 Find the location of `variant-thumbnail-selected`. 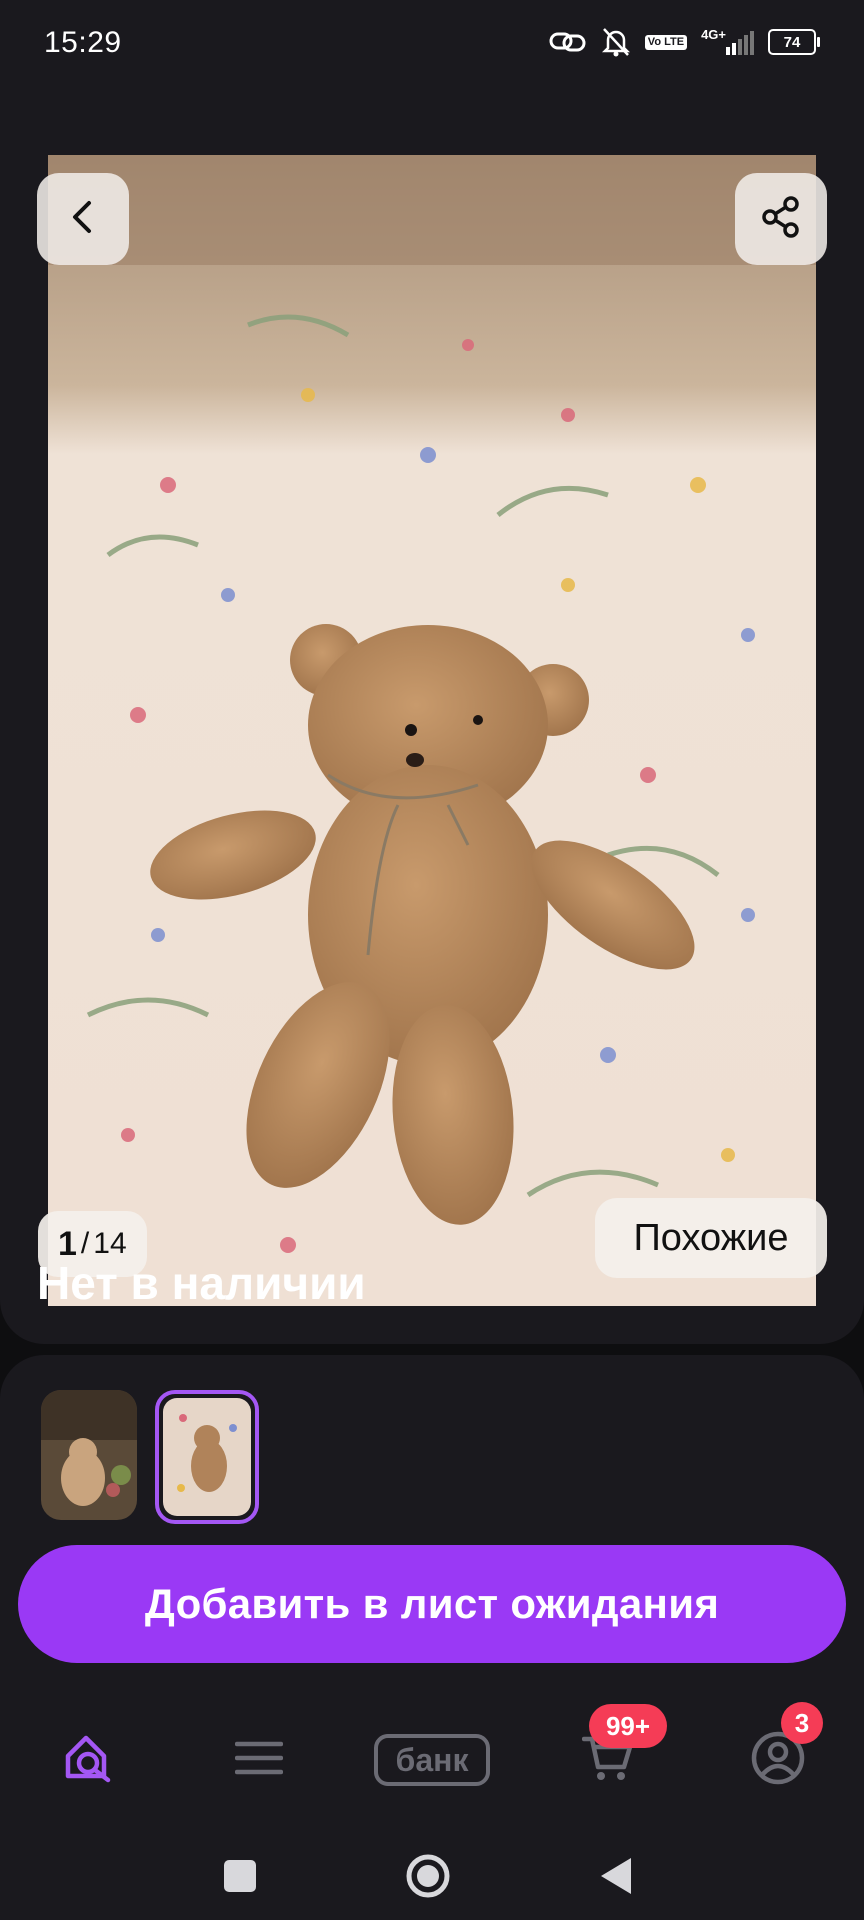

variant-thumbnail-selected is located at coordinates (207, 1457).